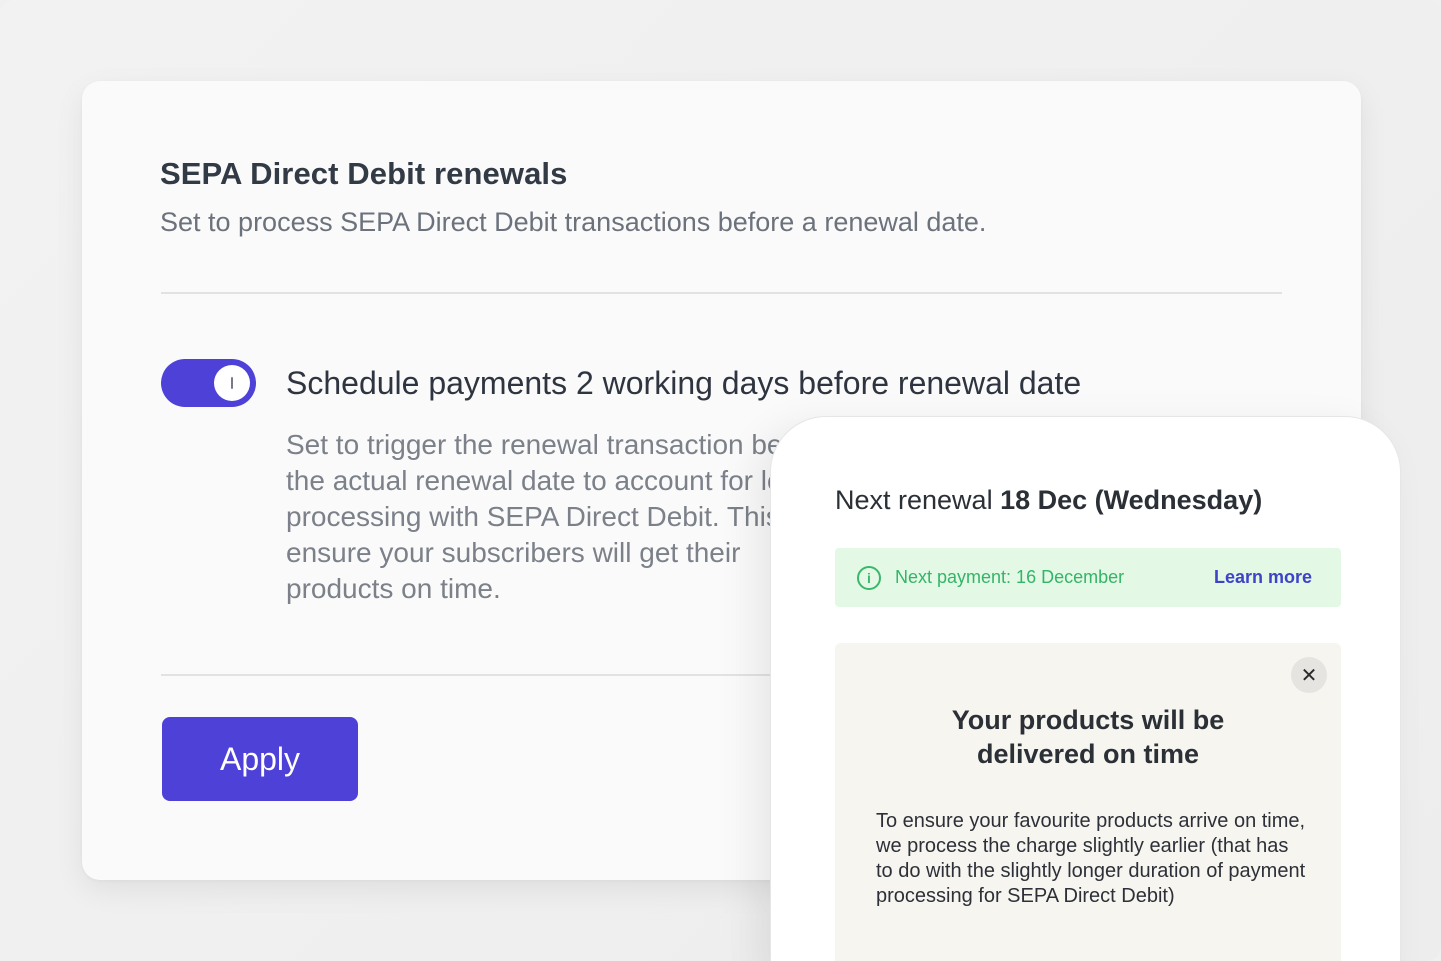 This screenshot has width=1441, height=961. Describe the element at coordinates (1010, 577) in the screenshot. I see `next-payment-text: Next payment: 16 December` at that location.